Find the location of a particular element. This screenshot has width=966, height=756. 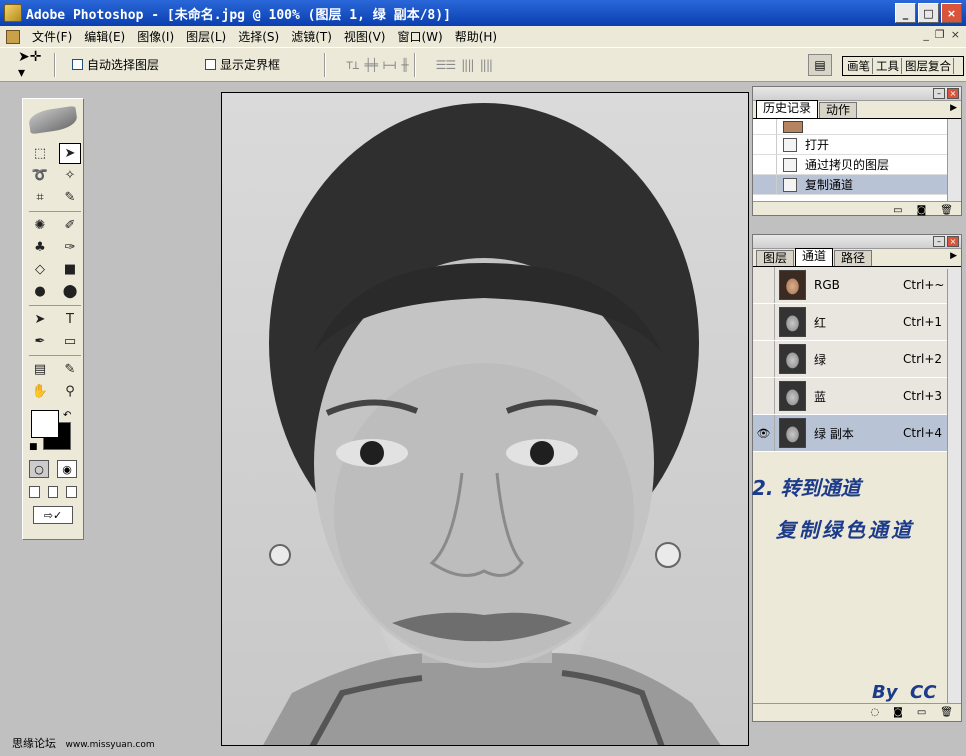

blur-tool-icon: ● is located at coordinates (40, 291).